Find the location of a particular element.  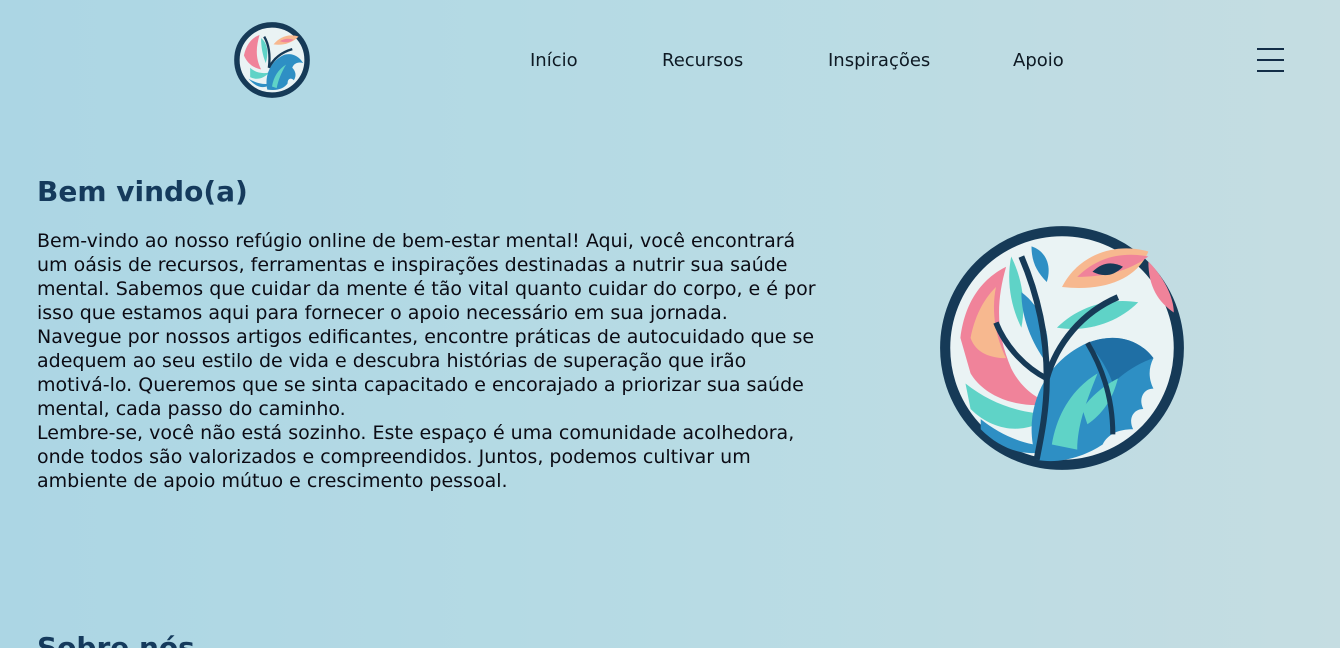

brain-leaf-illustration-icon is located at coordinates (1062, 348).